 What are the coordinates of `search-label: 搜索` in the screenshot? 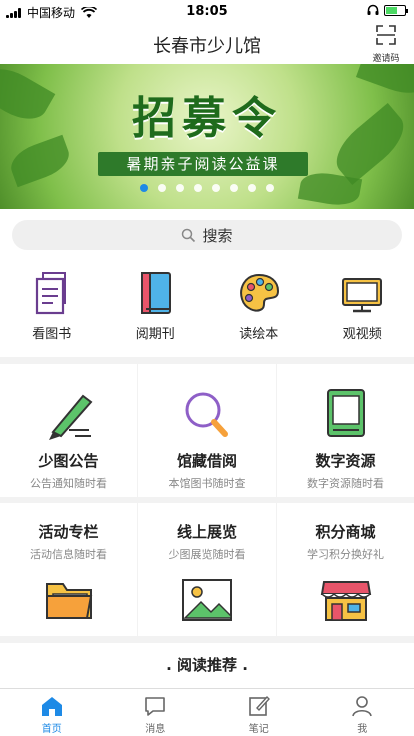 It's located at (217, 235).